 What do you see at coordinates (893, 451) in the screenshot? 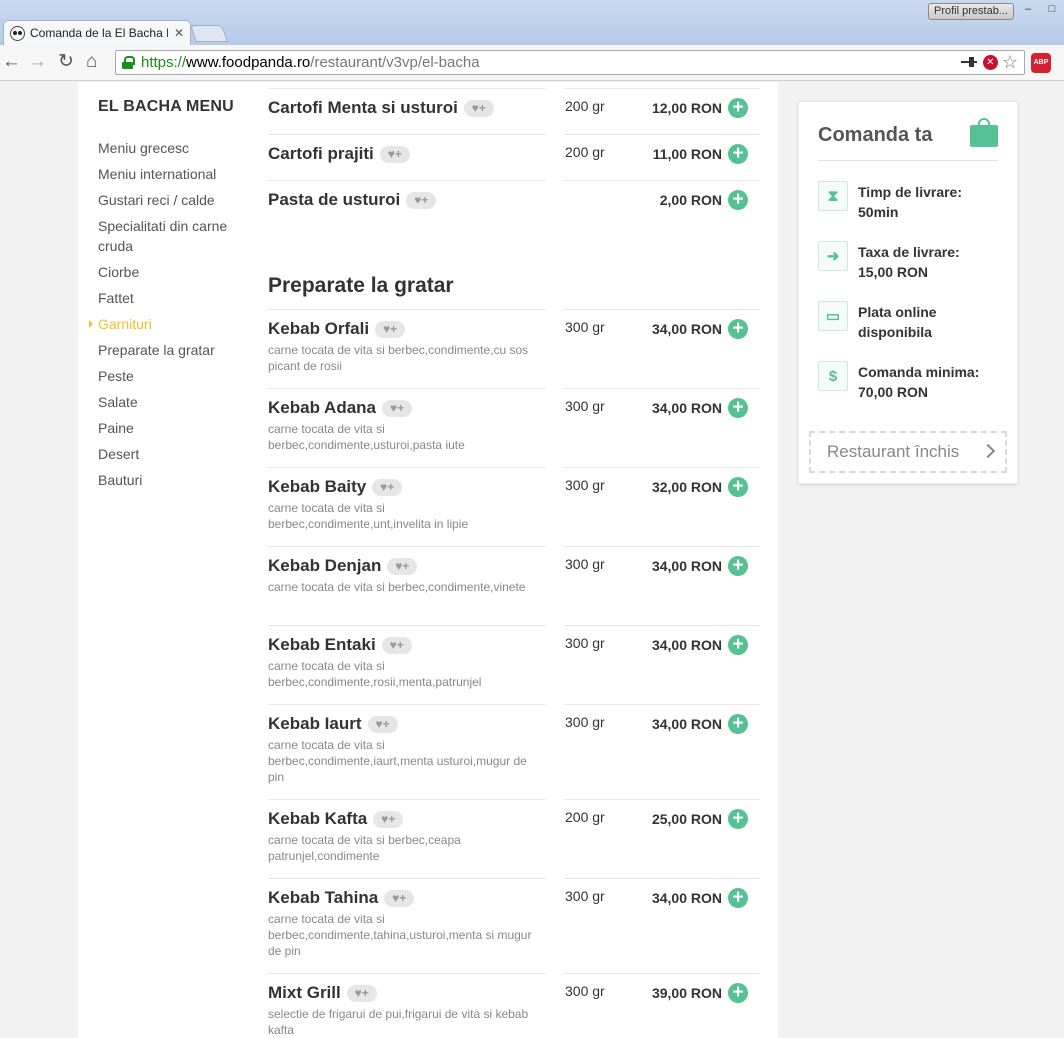
I see `restaurant-closed-label: Restaurant închis` at bounding box center [893, 451].